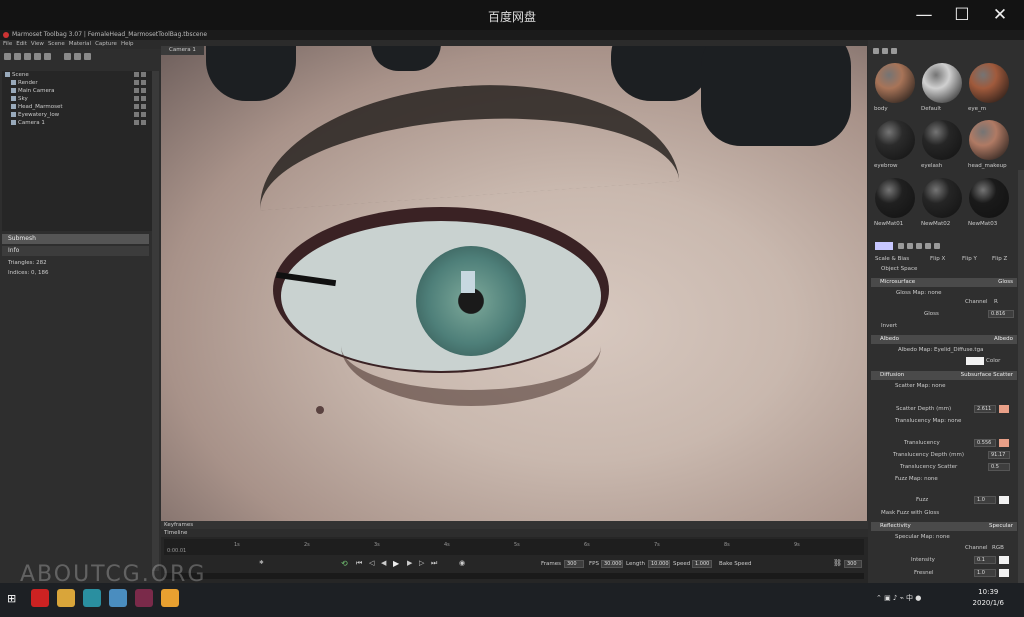  What do you see at coordinates (421, 563) in the screenshot?
I see `next-frame-icon: ▷` at bounding box center [421, 563].